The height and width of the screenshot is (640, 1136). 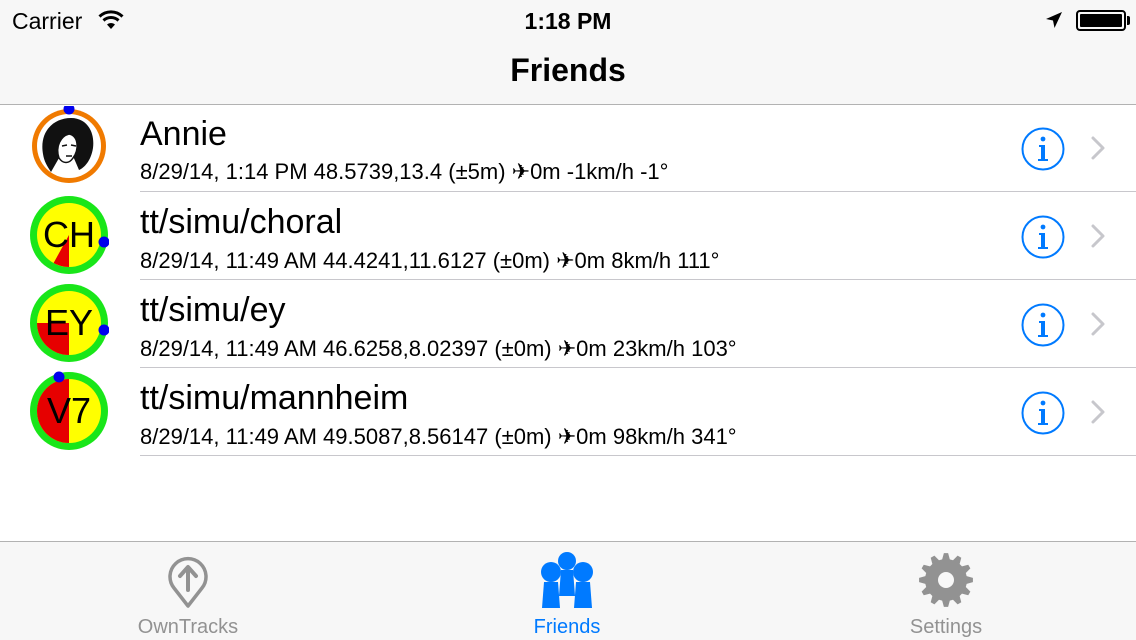 What do you see at coordinates (188, 582) in the screenshot?
I see `owntracks-pin-icon` at bounding box center [188, 582].